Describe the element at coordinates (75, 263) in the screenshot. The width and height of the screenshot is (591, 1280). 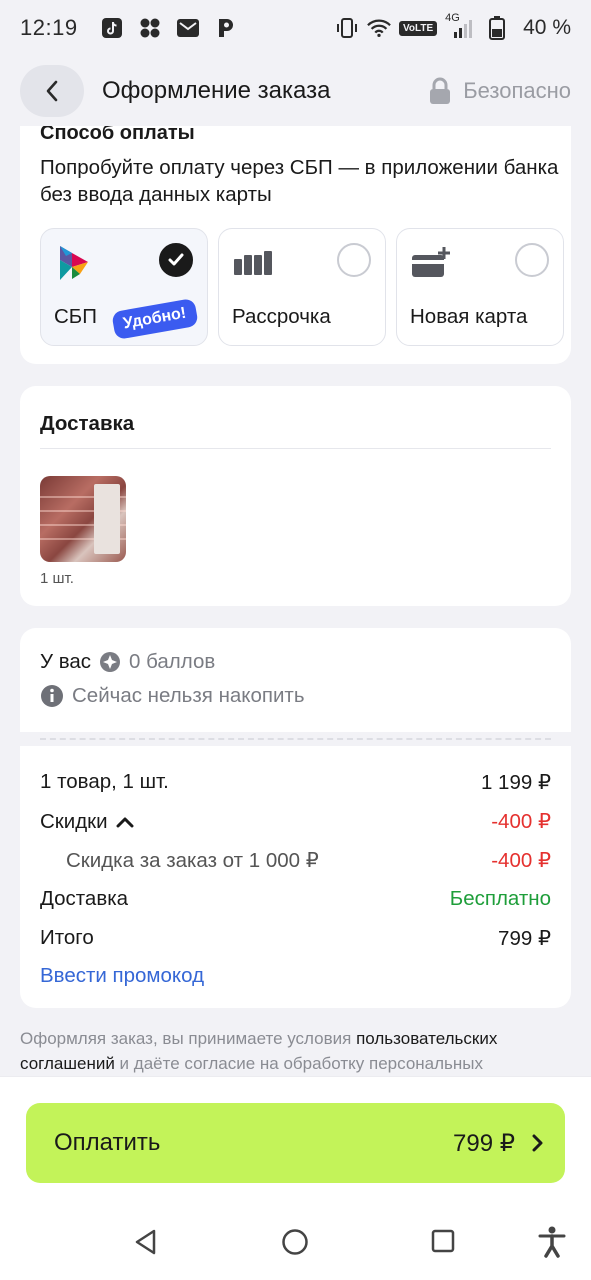
I see `sbp-logo-icon` at that location.